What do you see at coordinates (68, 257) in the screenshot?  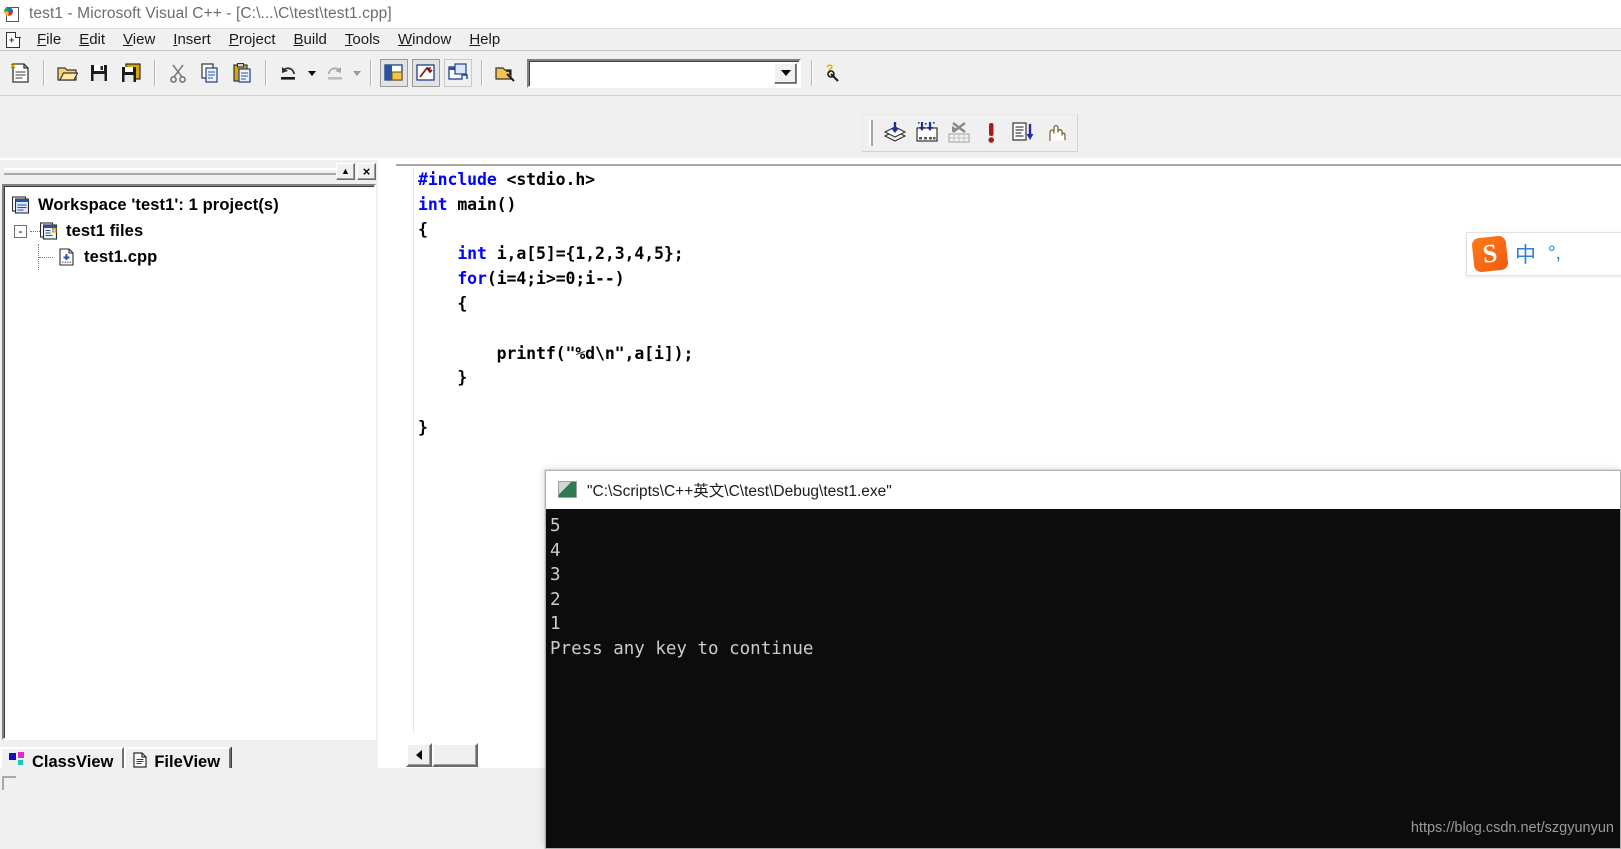 I see `cpp-file-icon` at bounding box center [68, 257].